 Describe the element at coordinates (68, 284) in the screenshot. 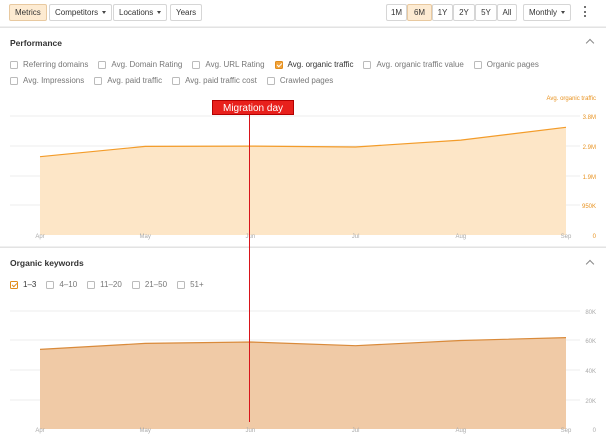

I see `checkbox-label: 4–10` at that location.